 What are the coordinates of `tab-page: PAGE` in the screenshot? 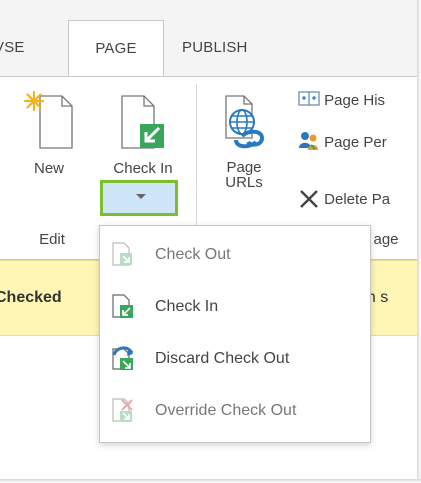 It's located at (116, 49).